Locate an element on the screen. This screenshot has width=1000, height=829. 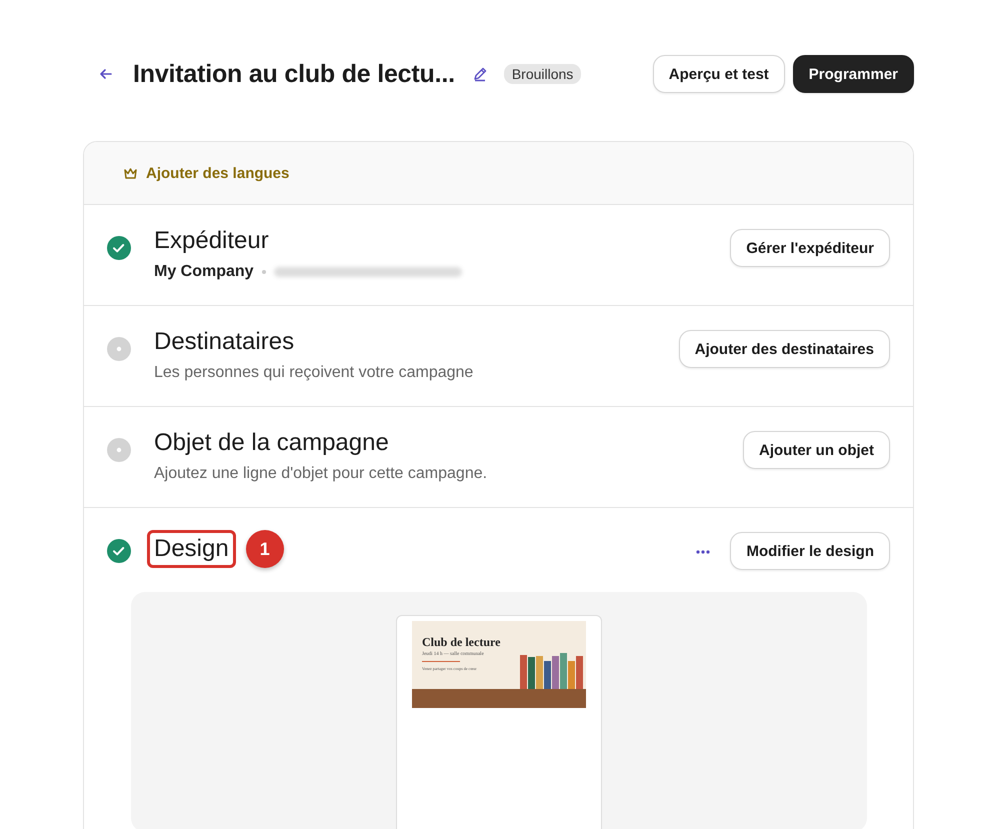
step-action-button: Modifier le design is located at coordinates (810, 551).